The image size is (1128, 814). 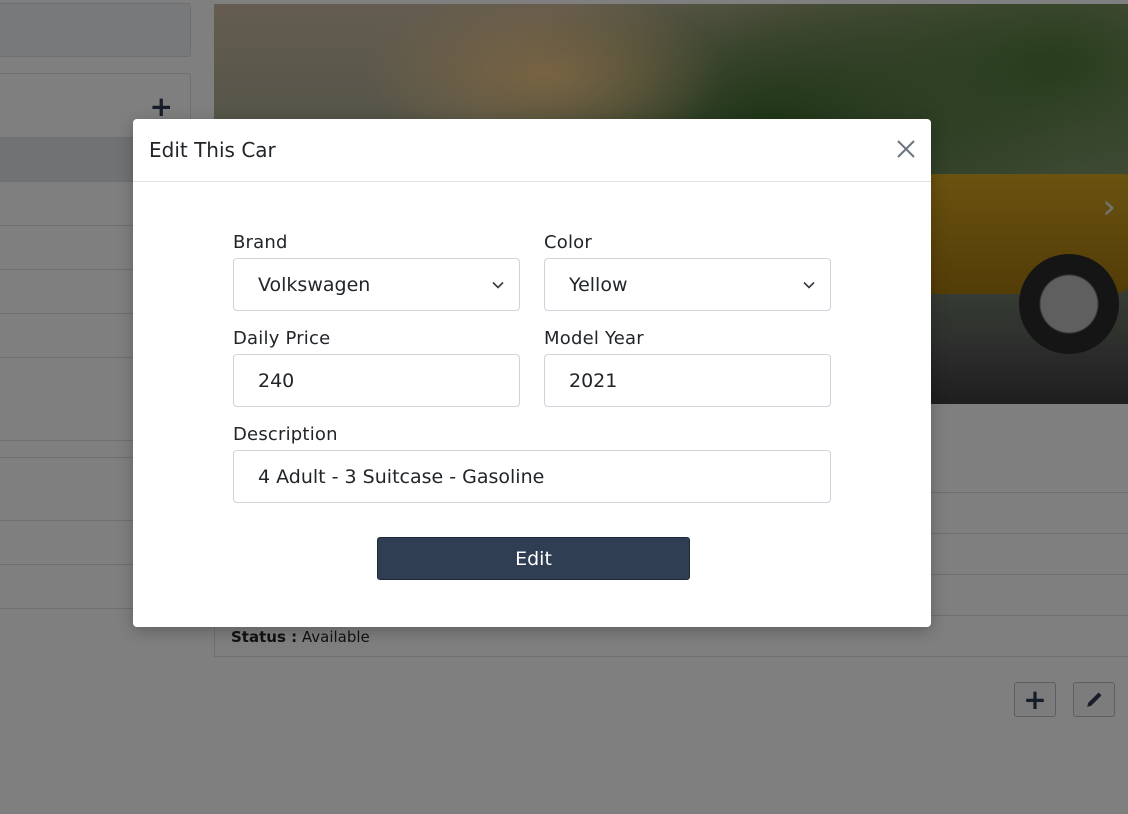 I want to click on model-year-value: 2021, so click(x=593, y=380).